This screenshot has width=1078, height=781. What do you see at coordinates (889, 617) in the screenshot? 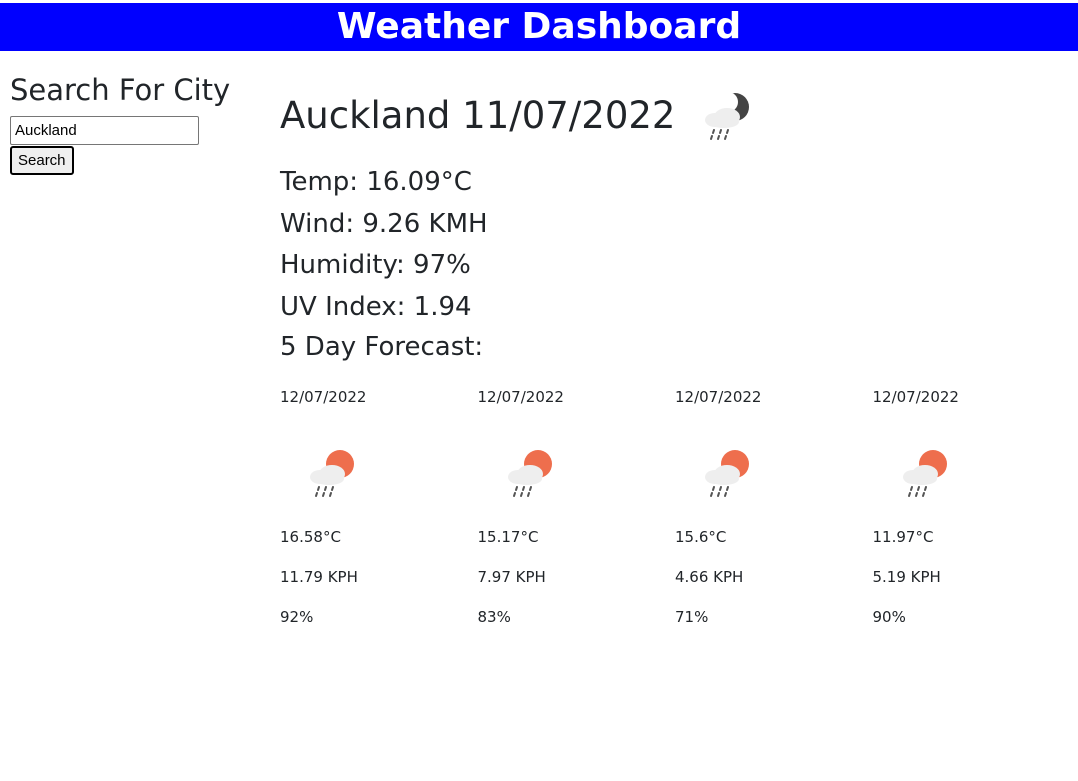
I see `forecast-humidity: 90%` at bounding box center [889, 617].